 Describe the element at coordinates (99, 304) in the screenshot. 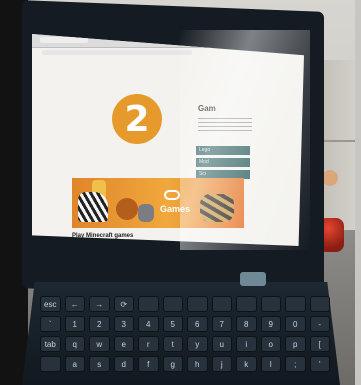

I see `keyboard-key: →` at that location.